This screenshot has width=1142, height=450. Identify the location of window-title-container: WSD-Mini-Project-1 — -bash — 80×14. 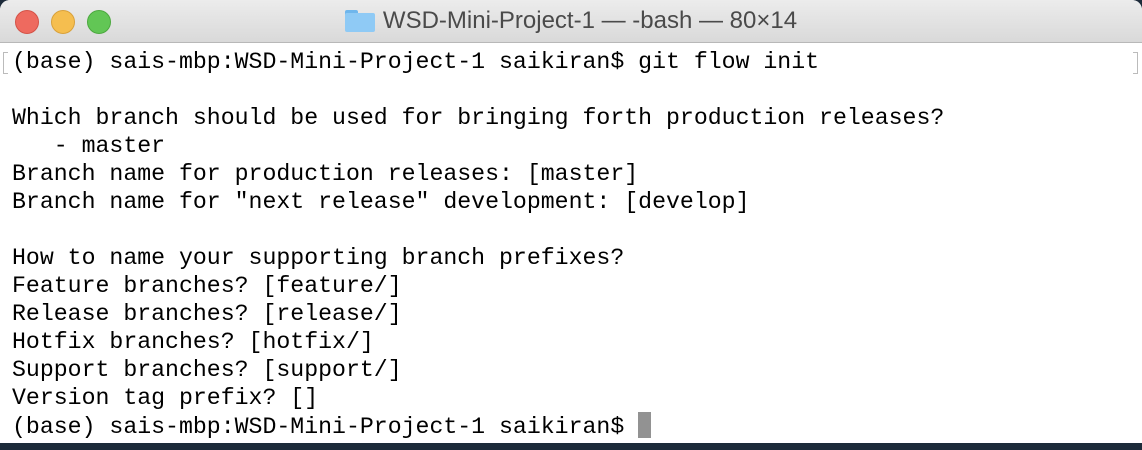
(571, 21).